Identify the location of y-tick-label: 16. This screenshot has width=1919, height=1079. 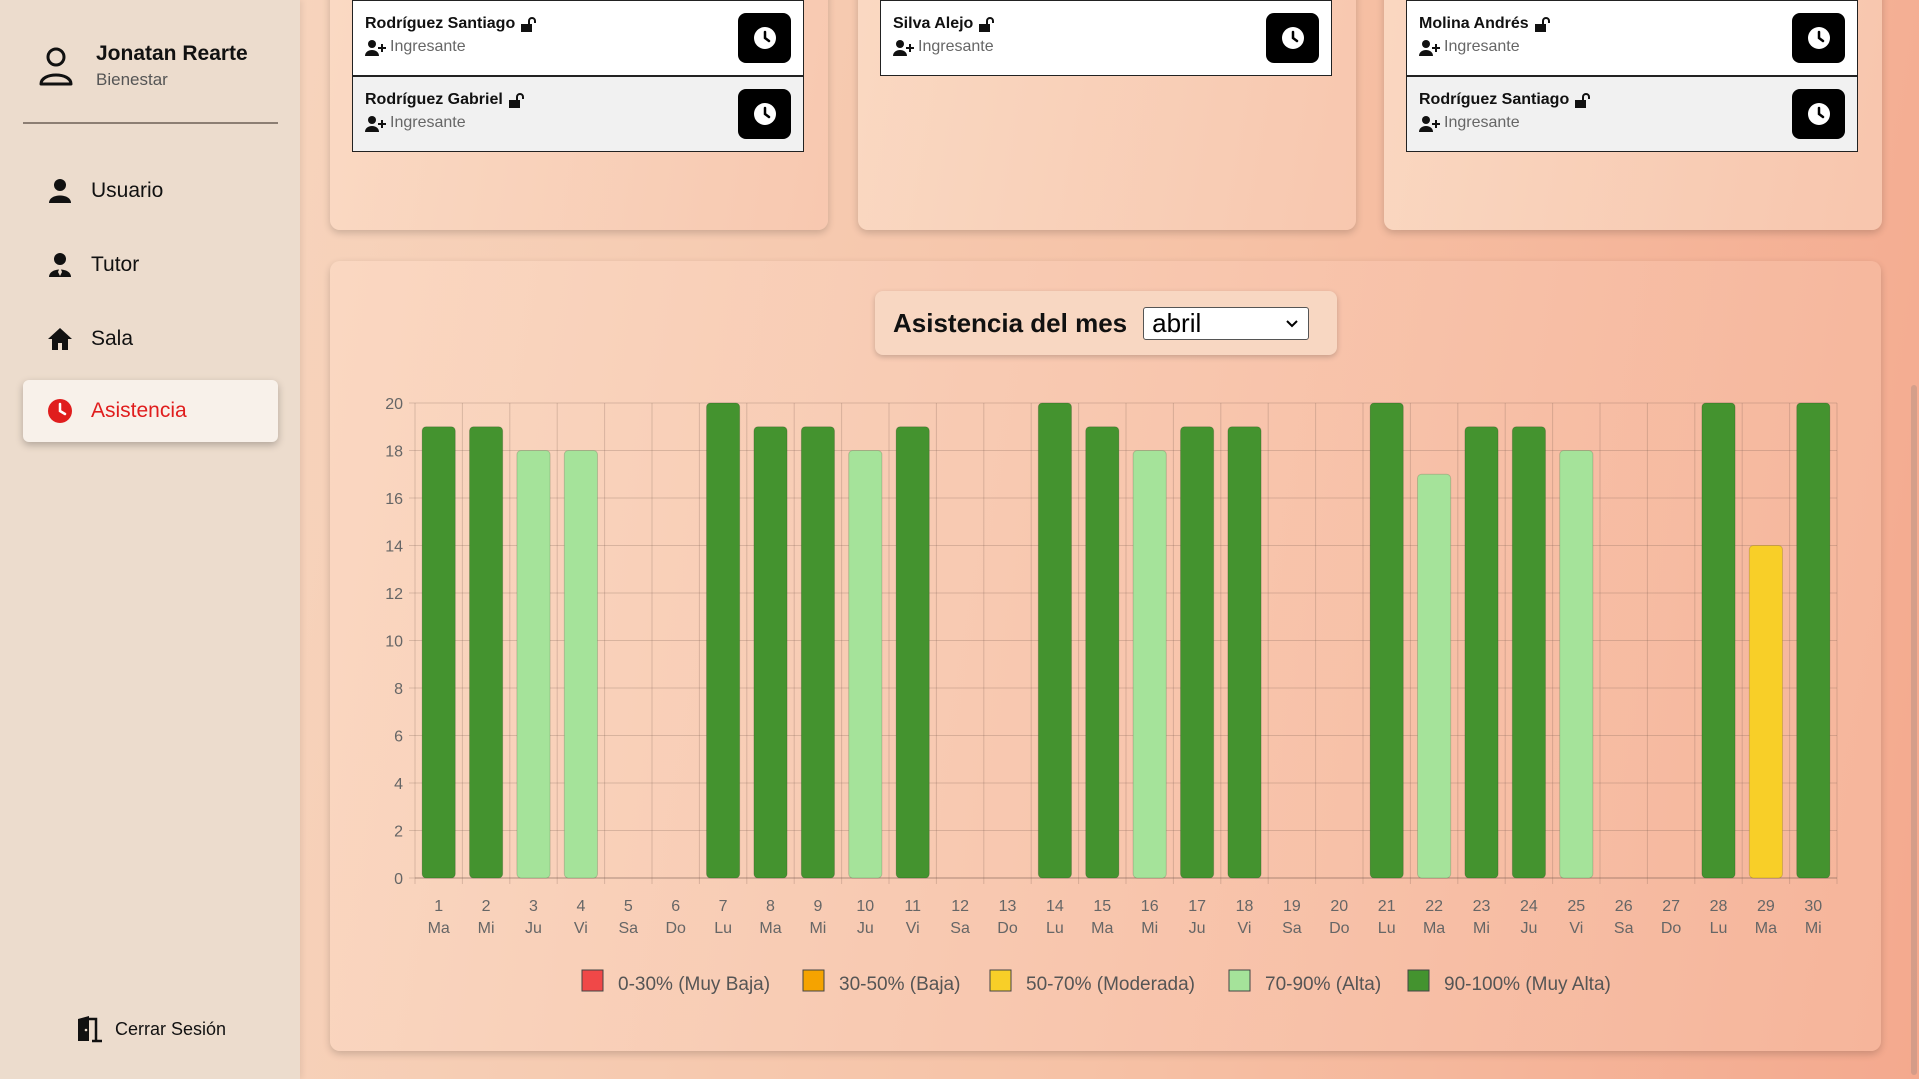
(394, 499).